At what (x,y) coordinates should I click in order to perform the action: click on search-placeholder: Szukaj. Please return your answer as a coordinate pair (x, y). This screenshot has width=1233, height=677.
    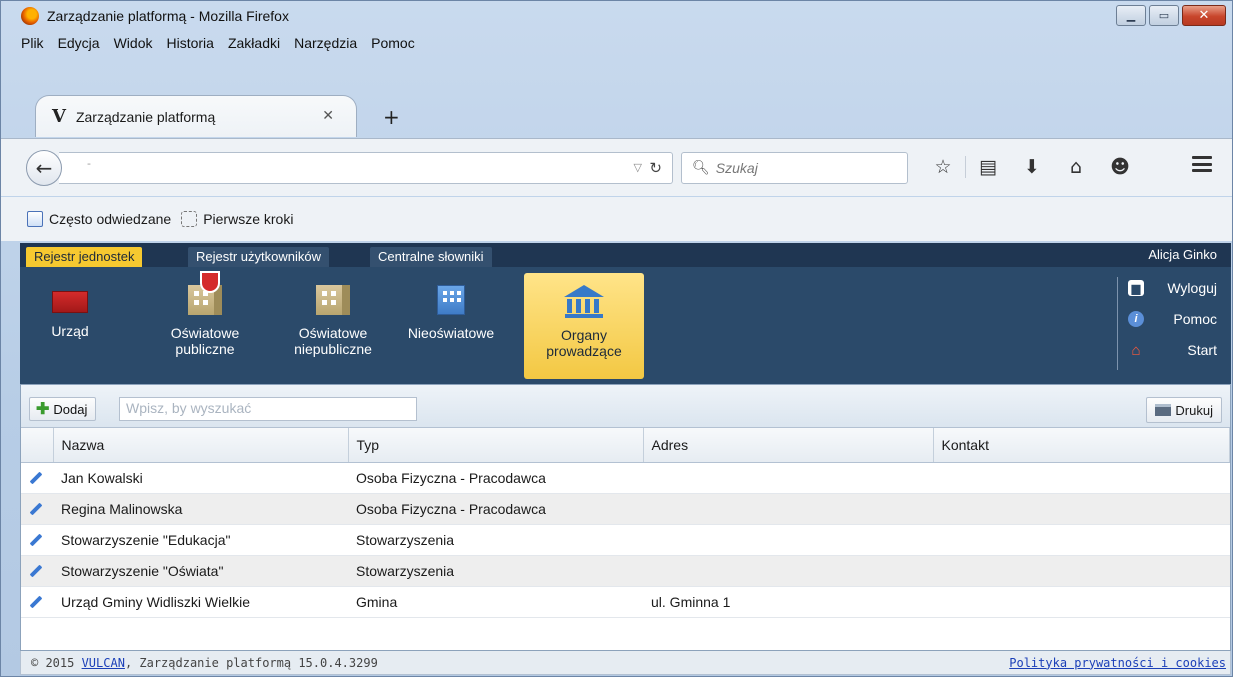
    Looking at the image, I should click on (736, 168).